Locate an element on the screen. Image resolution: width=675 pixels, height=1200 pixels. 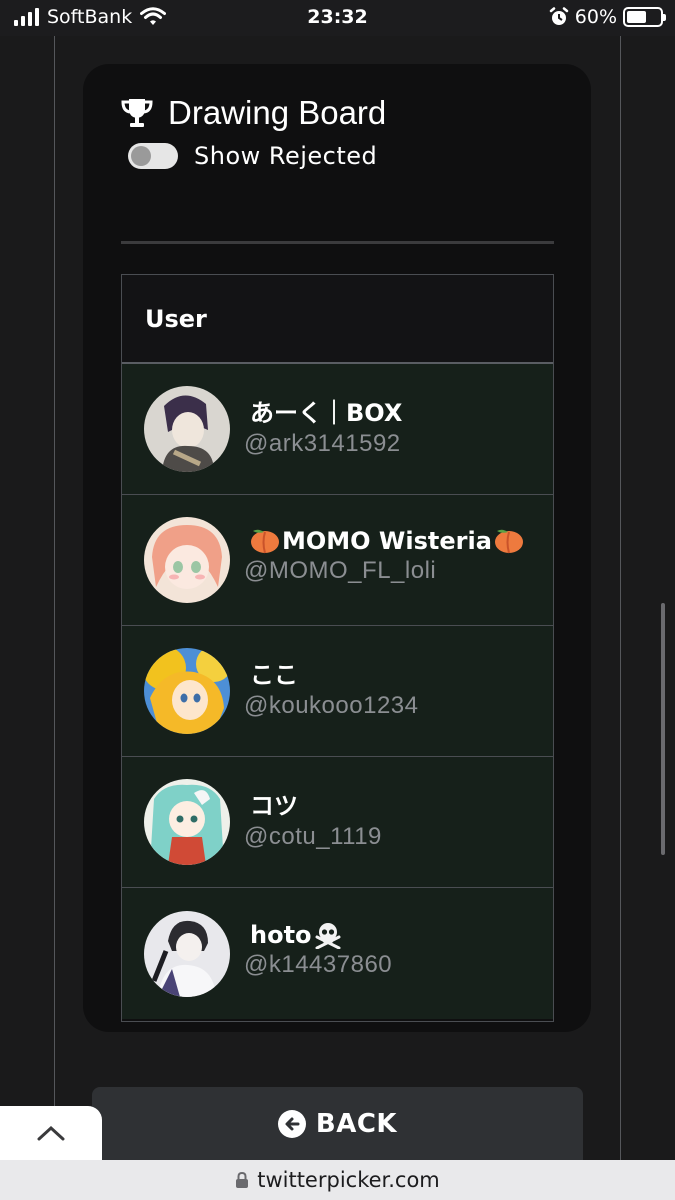
user-name: hoto is located at coordinates (281, 934).